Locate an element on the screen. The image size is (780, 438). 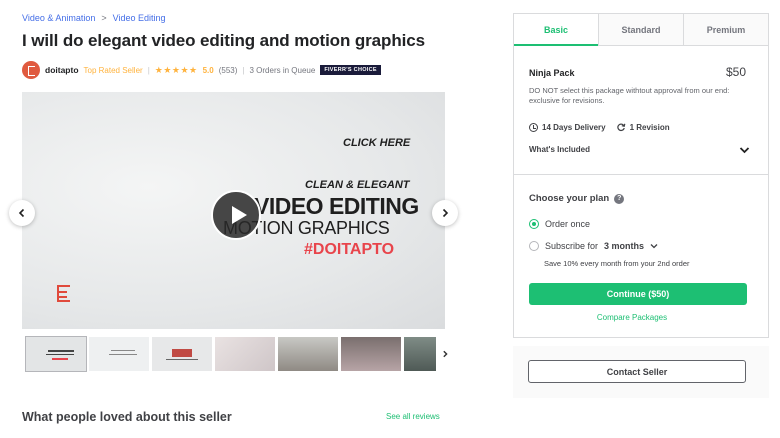
subscribe-period-select: 3 months is located at coordinates (624, 246).